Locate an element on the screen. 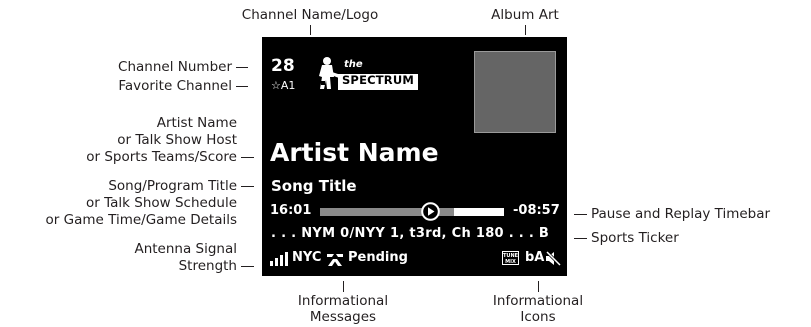 This screenshot has height=327, width=811. audio-mode-indicator: bA is located at coordinates (535, 257).